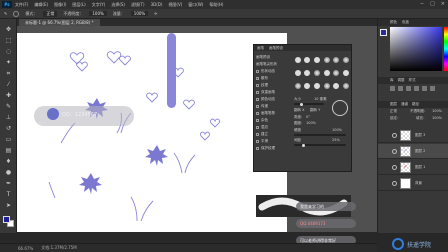 This screenshot has width=448, height=252. Describe the element at coordinates (432, 88) in the screenshot. I see `hue-saturation-icon` at that location.